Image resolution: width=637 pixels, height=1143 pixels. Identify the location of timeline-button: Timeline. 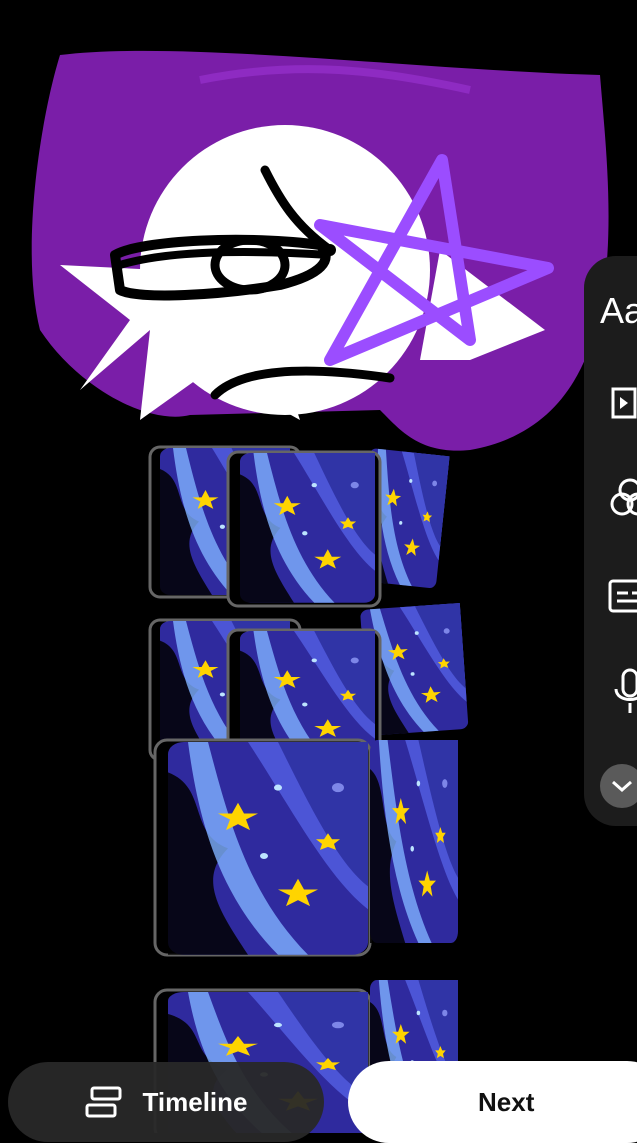
(166, 1102).